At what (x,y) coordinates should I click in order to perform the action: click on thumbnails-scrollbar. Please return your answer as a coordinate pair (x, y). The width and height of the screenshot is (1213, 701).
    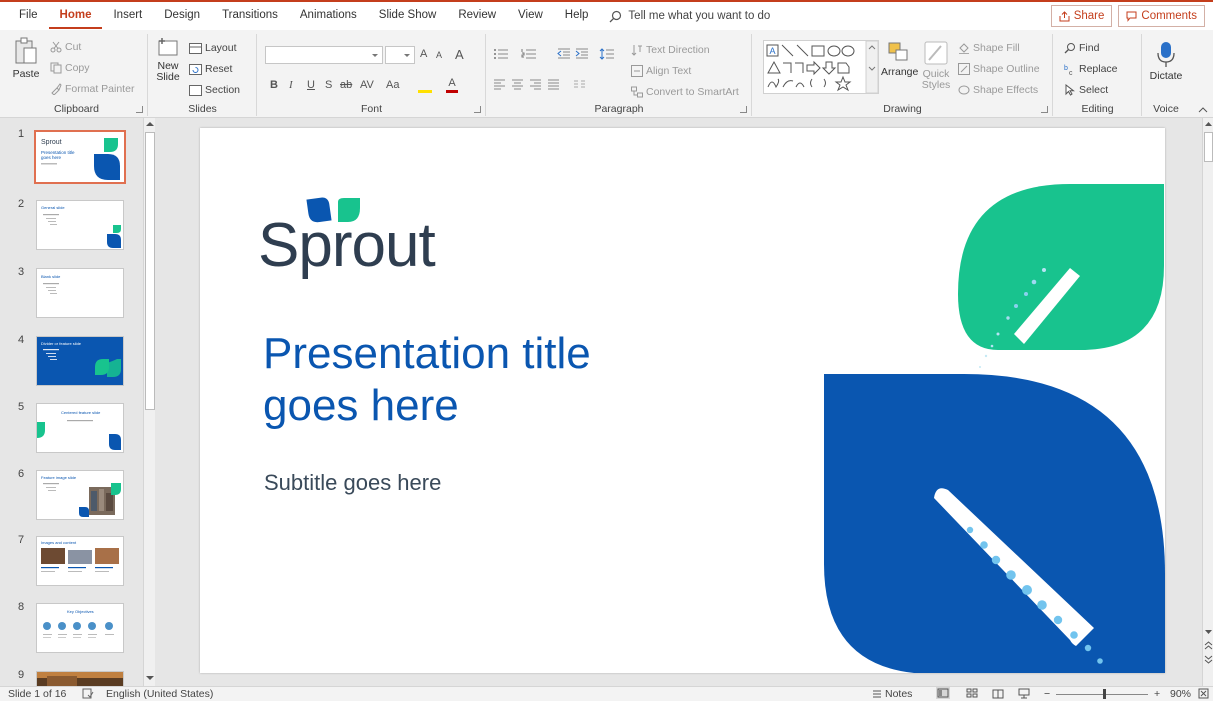
    Looking at the image, I should click on (149, 402).